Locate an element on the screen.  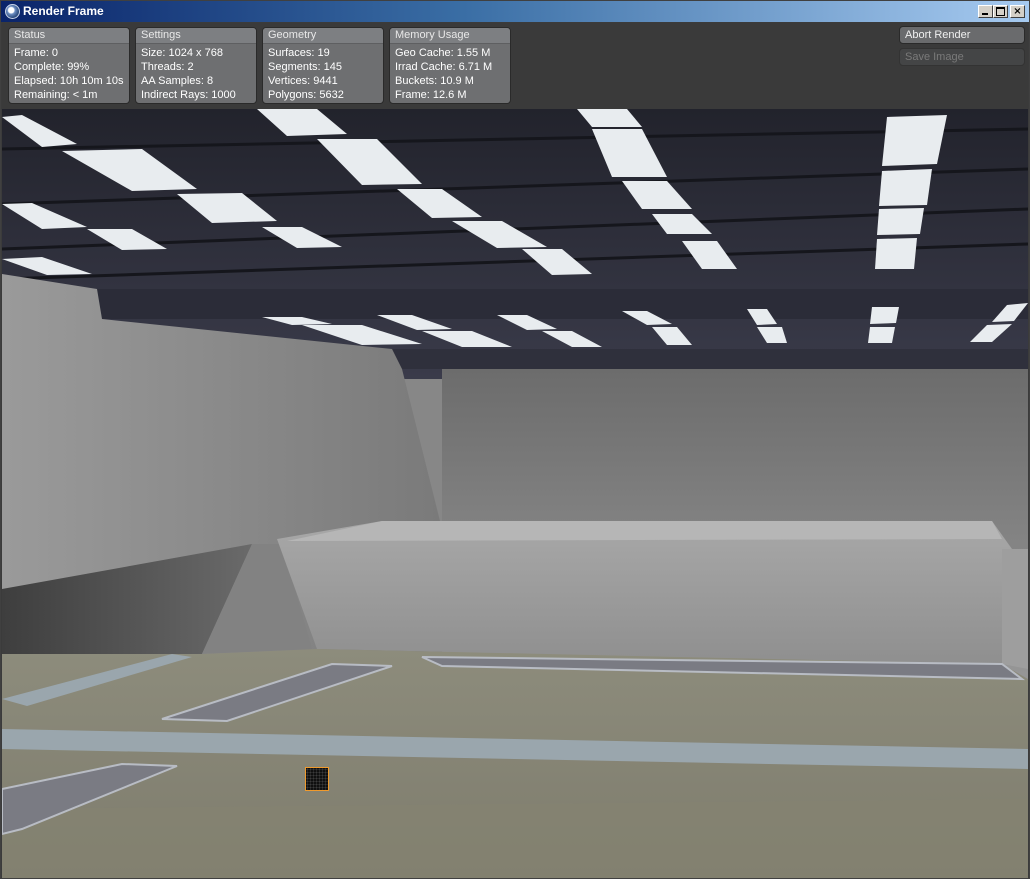
memory-buckets: Buckets: 10.9 M is located at coordinates (434, 81).